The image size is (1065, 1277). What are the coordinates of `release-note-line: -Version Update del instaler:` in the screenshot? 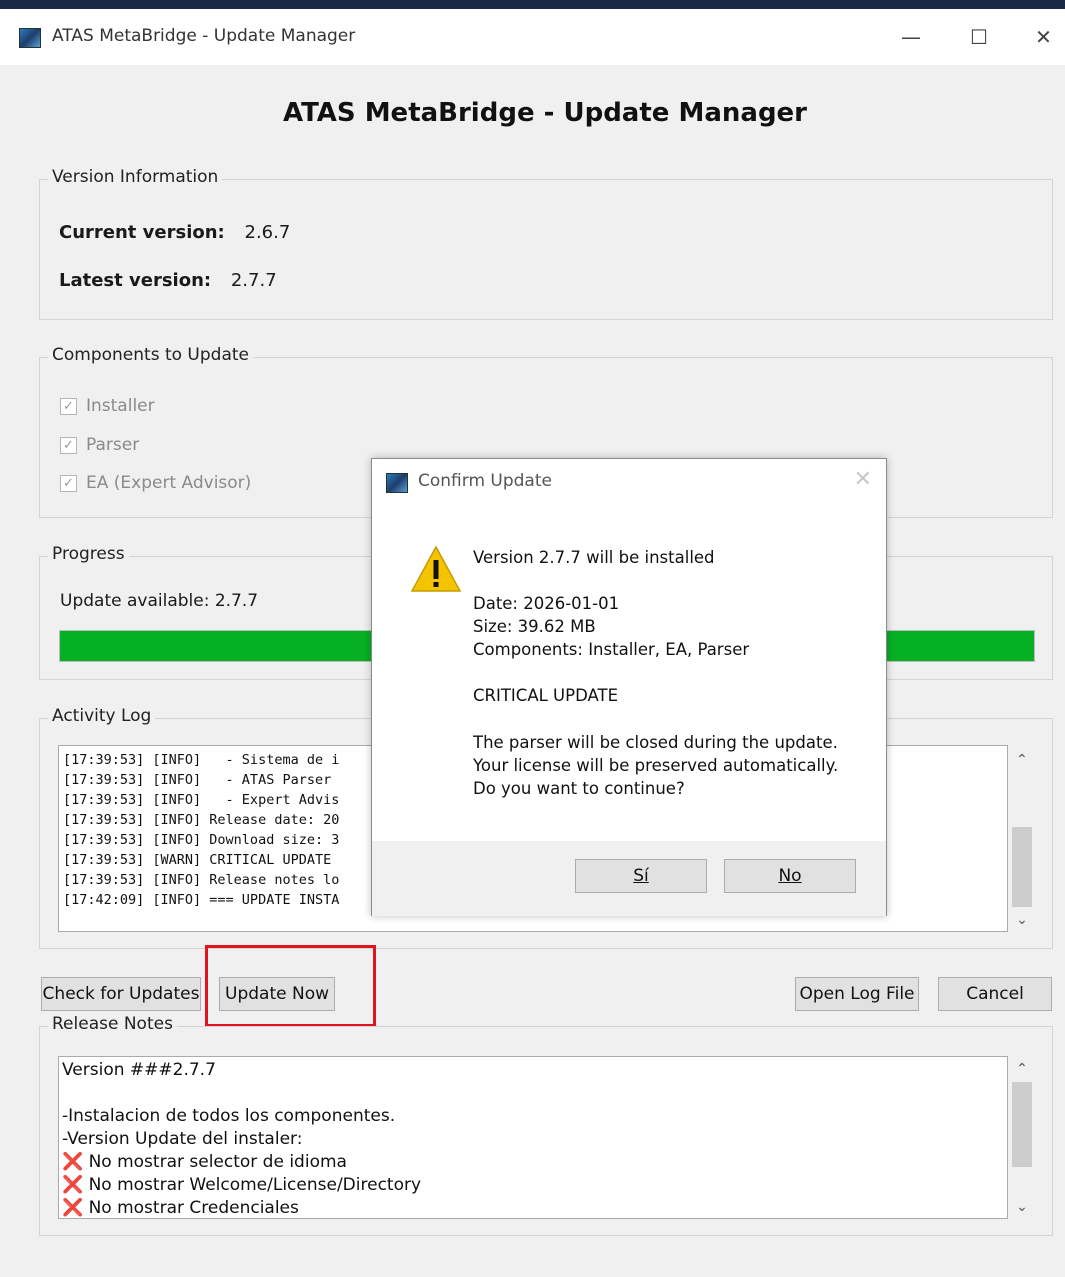 It's located at (182, 1139).